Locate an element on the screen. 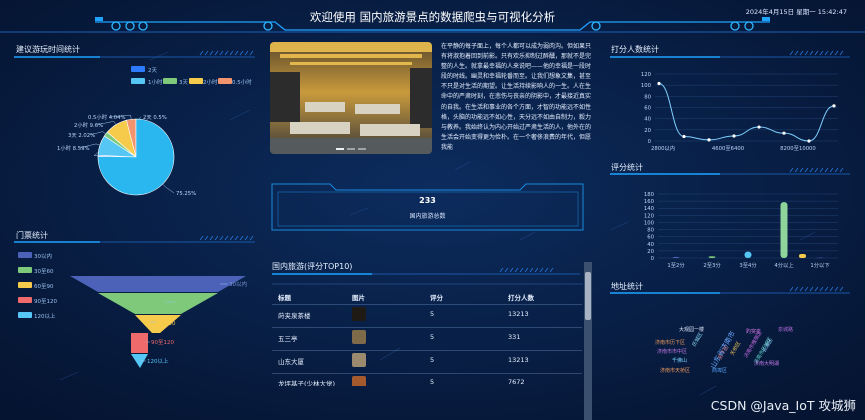 The image size is (865, 420). bar-highlight is located at coordinates (802, 256).